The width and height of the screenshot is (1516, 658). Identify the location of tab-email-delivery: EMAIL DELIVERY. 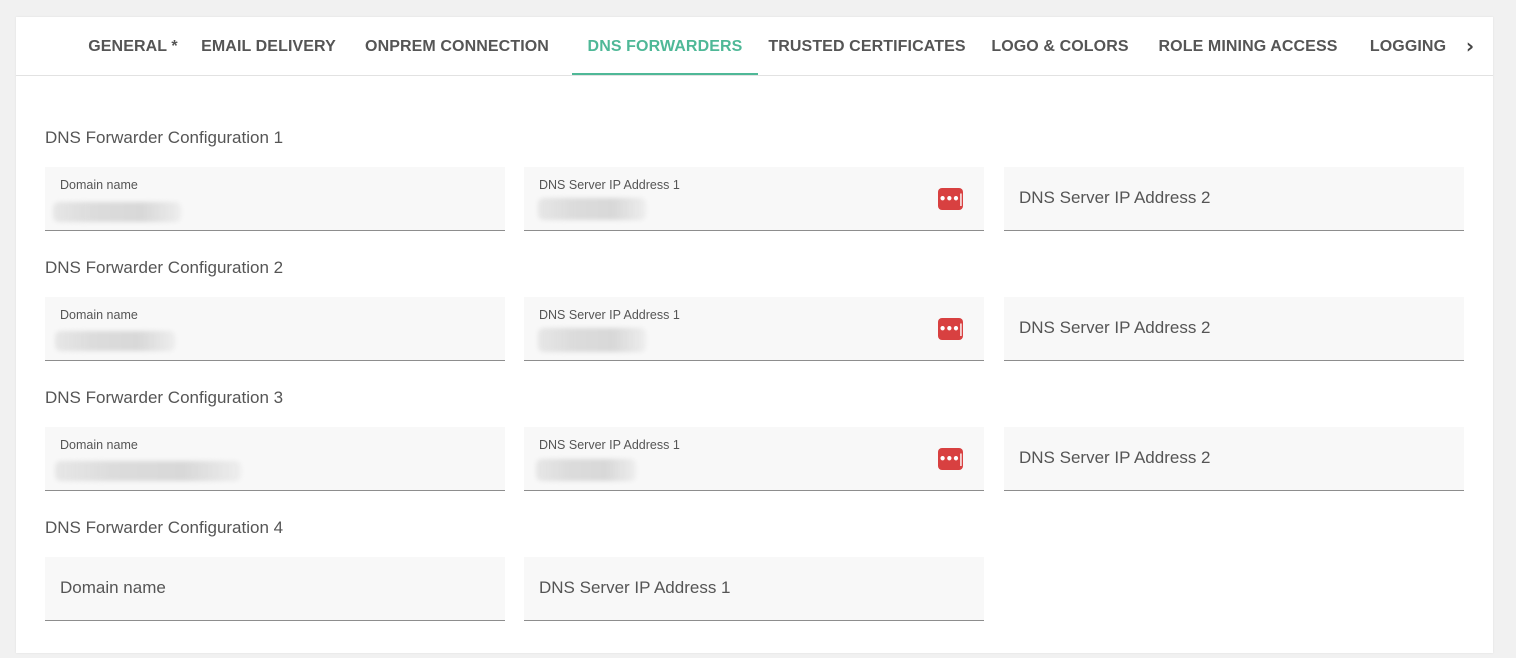
(268, 46).